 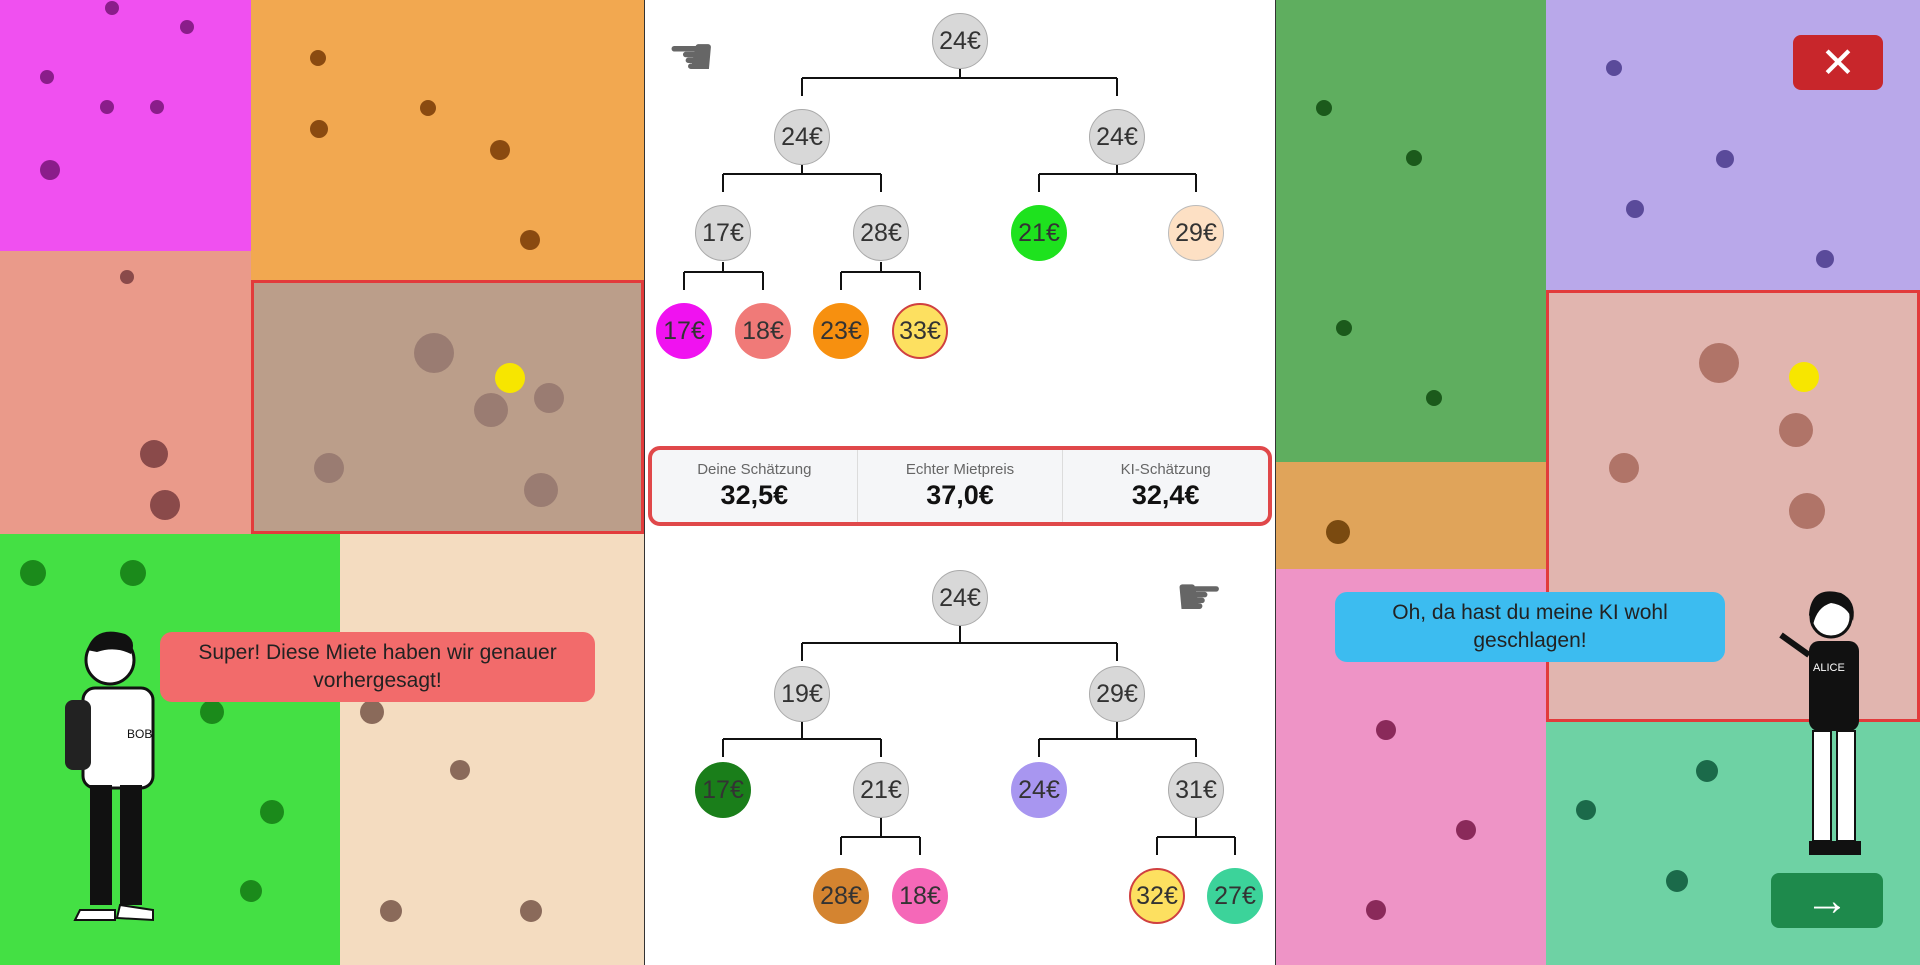 I want to click on your-estimate-value: 32,5€, so click(x=754, y=495).